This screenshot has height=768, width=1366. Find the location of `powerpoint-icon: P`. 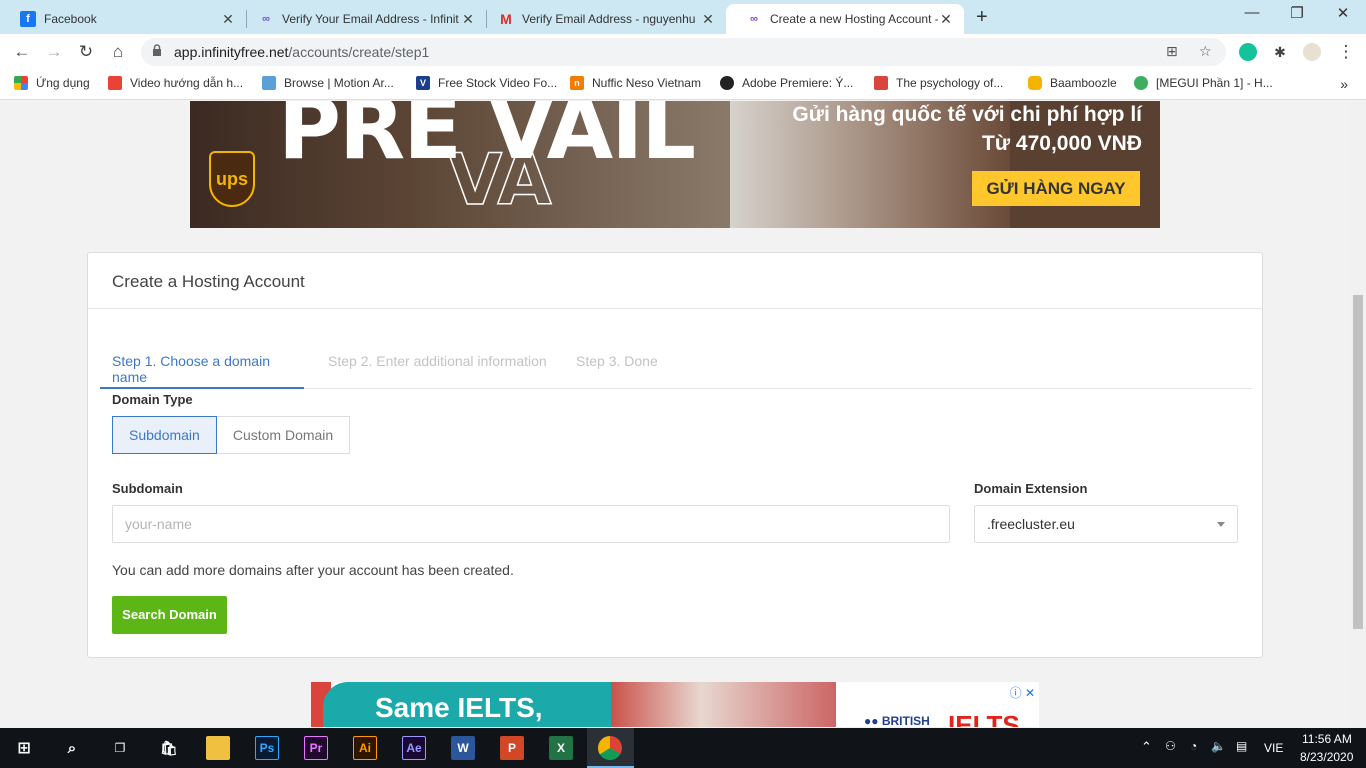

powerpoint-icon: P is located at coordinates (512, 748).